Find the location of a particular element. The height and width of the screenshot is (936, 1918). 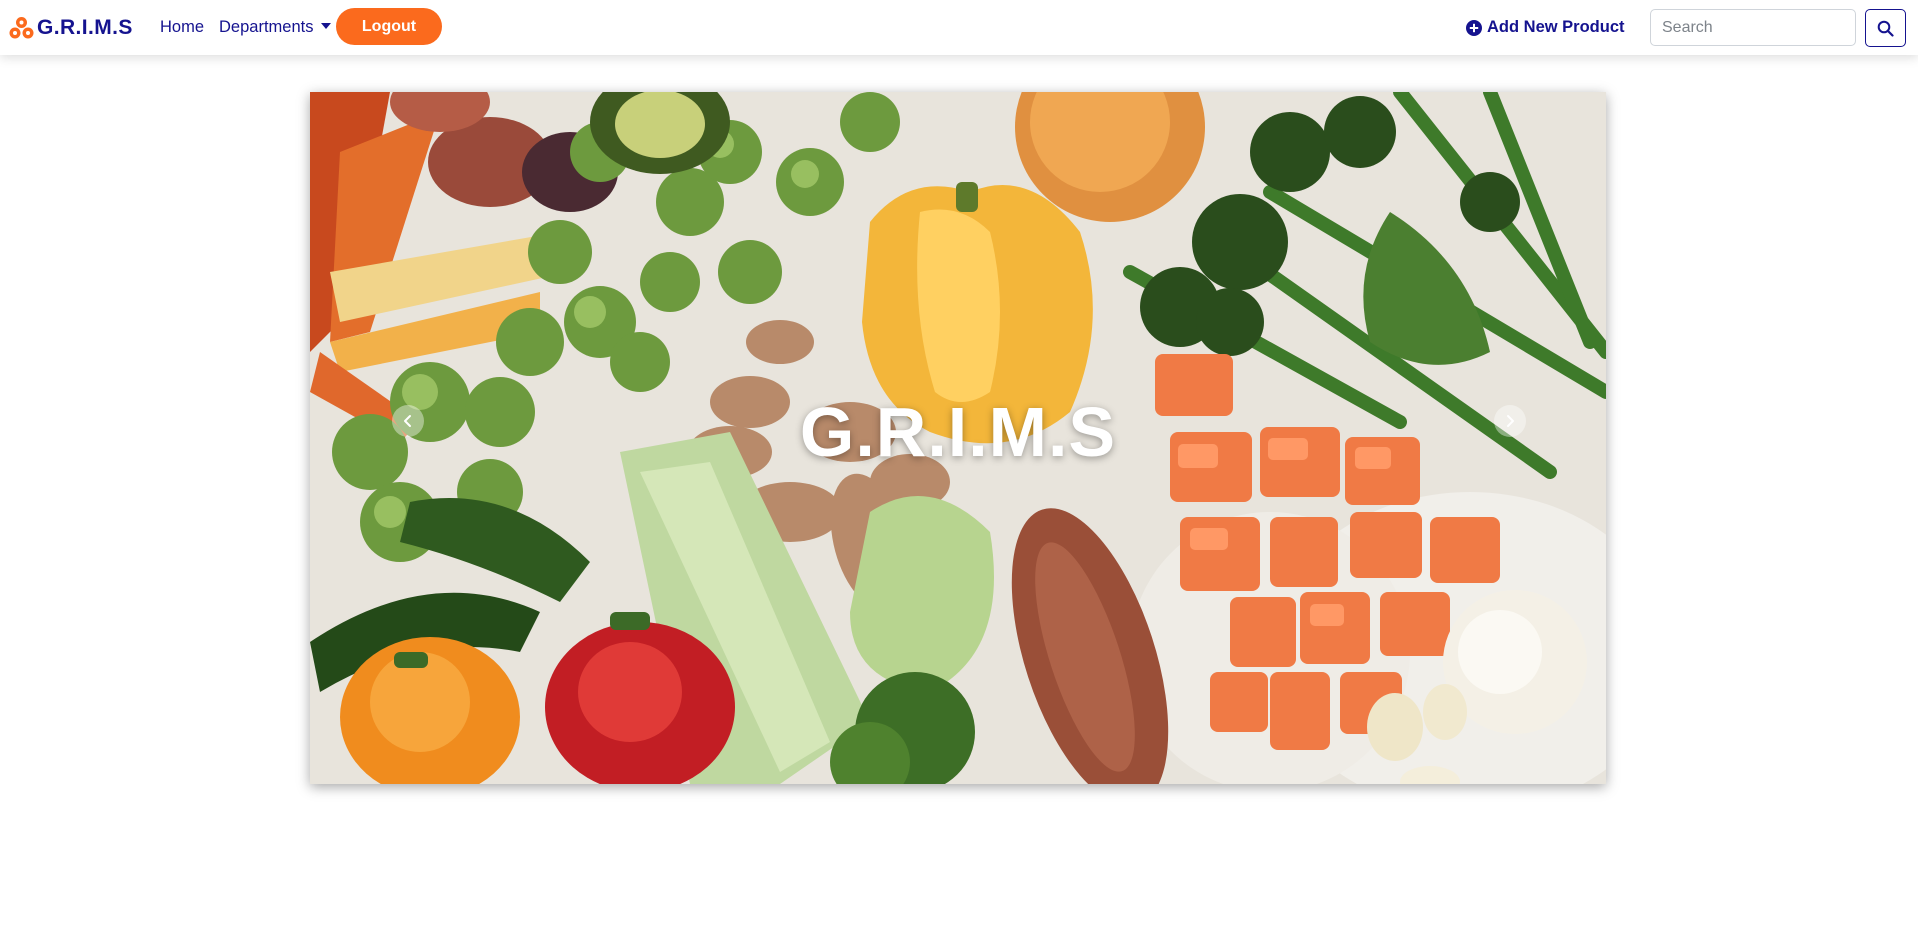

departments-label: Departments is located at coordinates (266, 27).